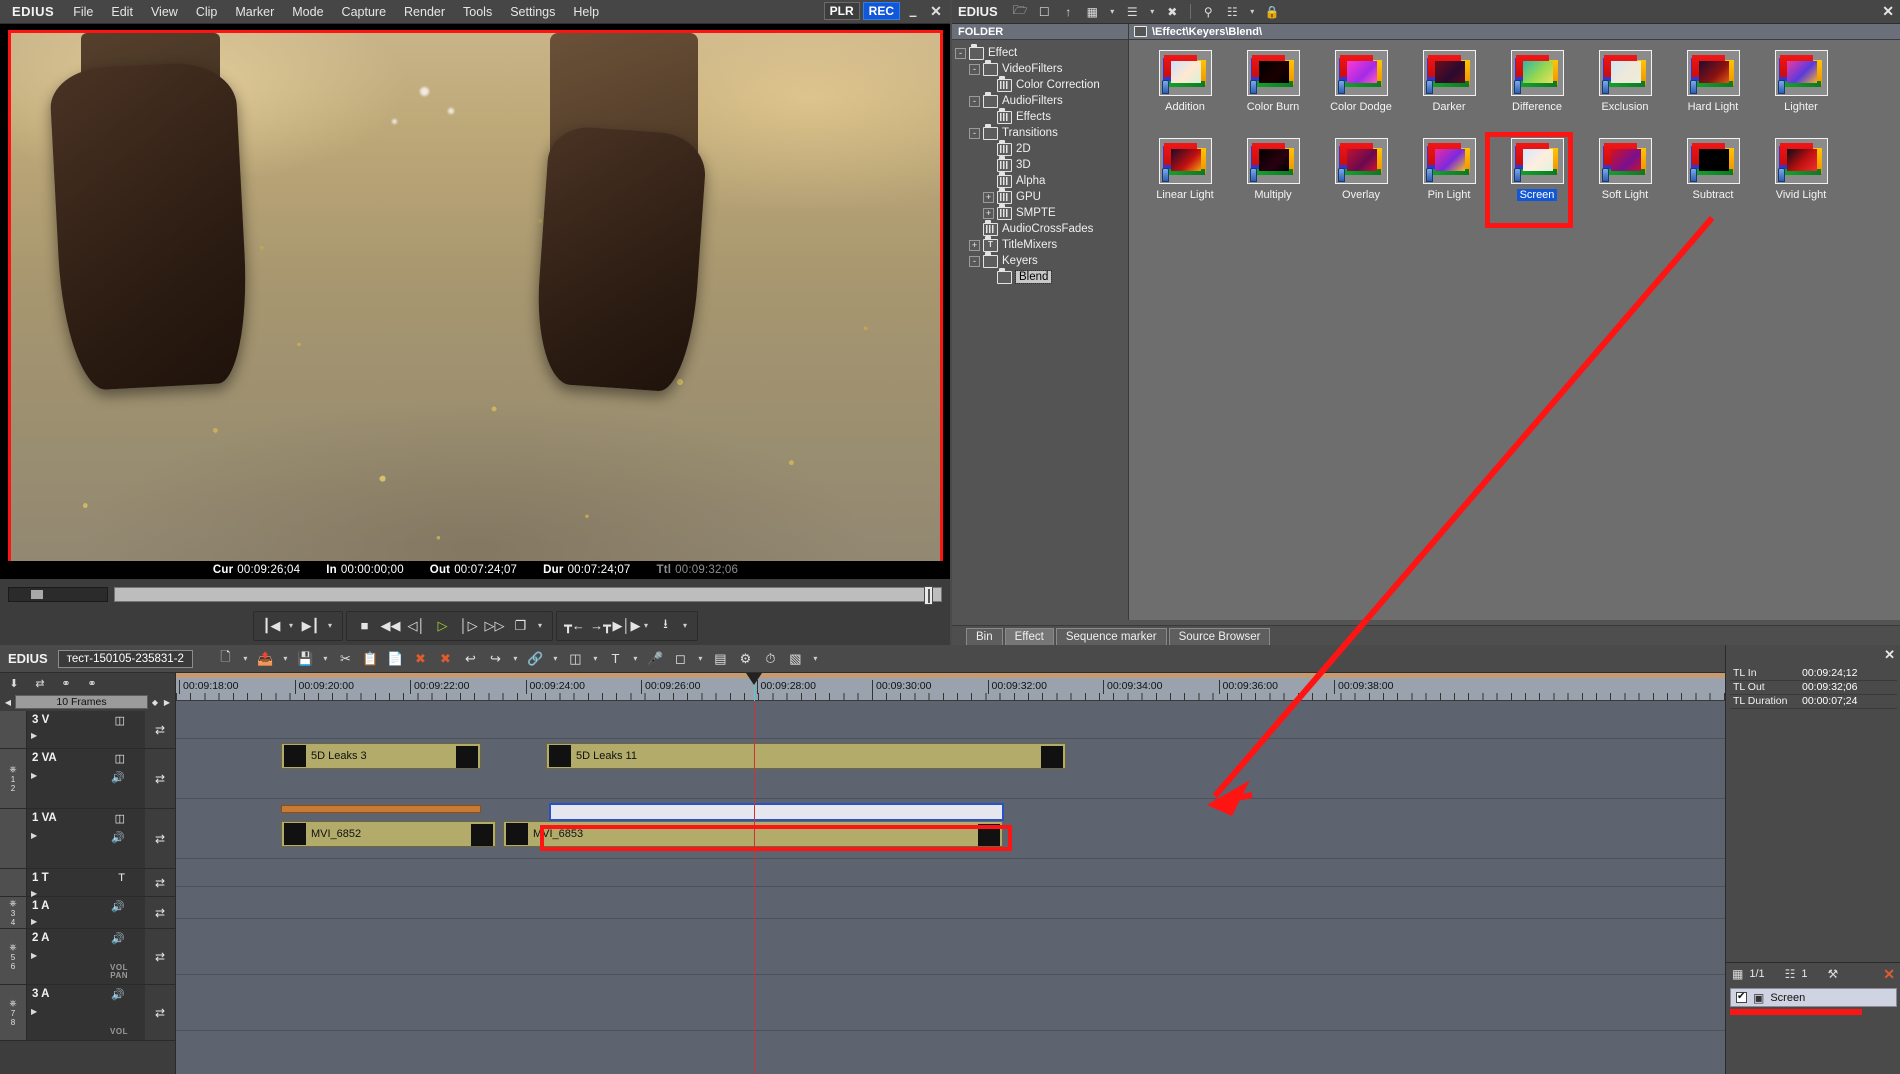  What do you see at coordinates (1833, 974) in the screenshot?
I see `add-effect-icon: ⚒` at bounding box center [1833, 974].